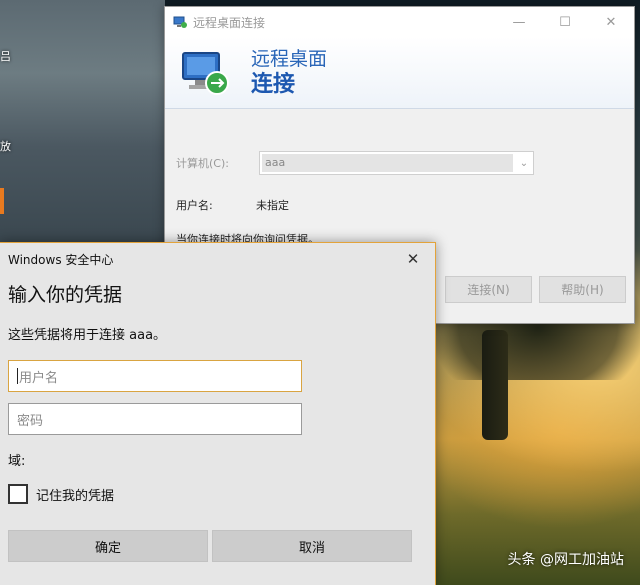  Describe the element at coordinates (582, 289) in the screenshot. I see `help-button: 帮助(H)` at that location.